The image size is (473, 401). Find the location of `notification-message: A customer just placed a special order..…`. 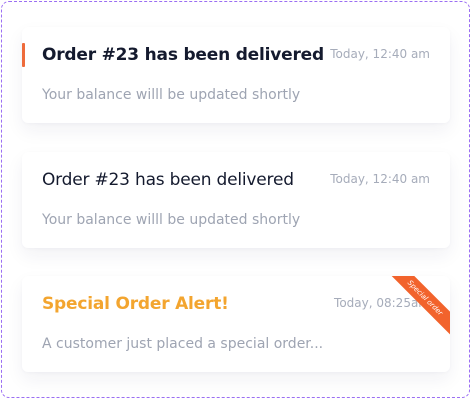

notification-message: A customer just placed a special order..… is located at coordinates (183, 344).